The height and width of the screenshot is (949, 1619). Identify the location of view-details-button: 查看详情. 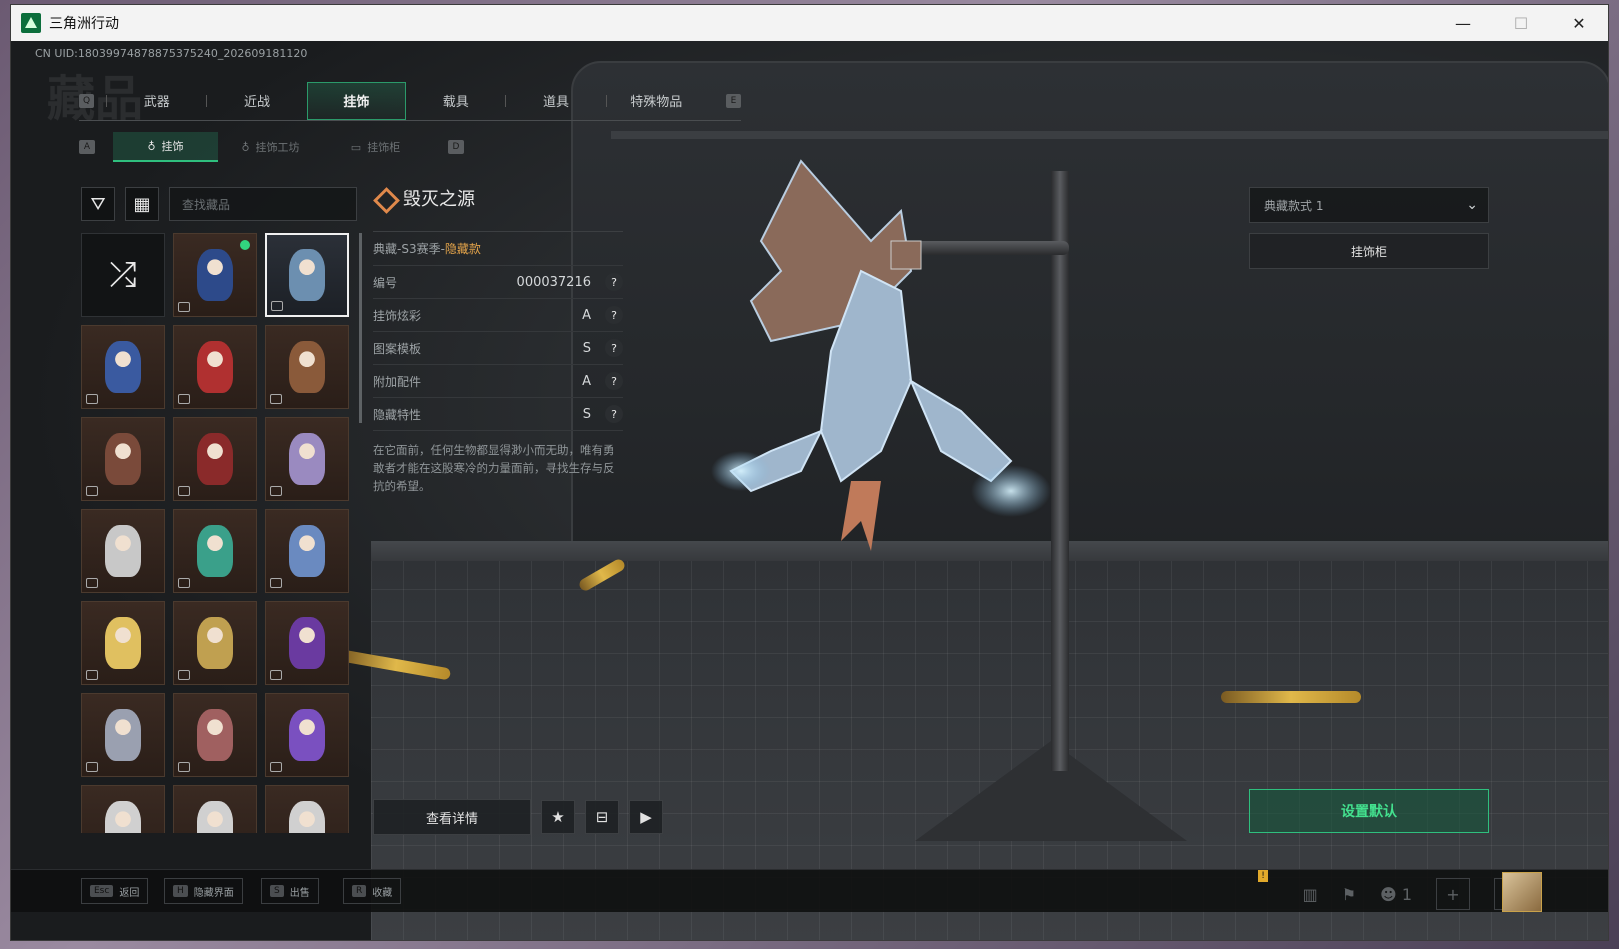
(452, 817).